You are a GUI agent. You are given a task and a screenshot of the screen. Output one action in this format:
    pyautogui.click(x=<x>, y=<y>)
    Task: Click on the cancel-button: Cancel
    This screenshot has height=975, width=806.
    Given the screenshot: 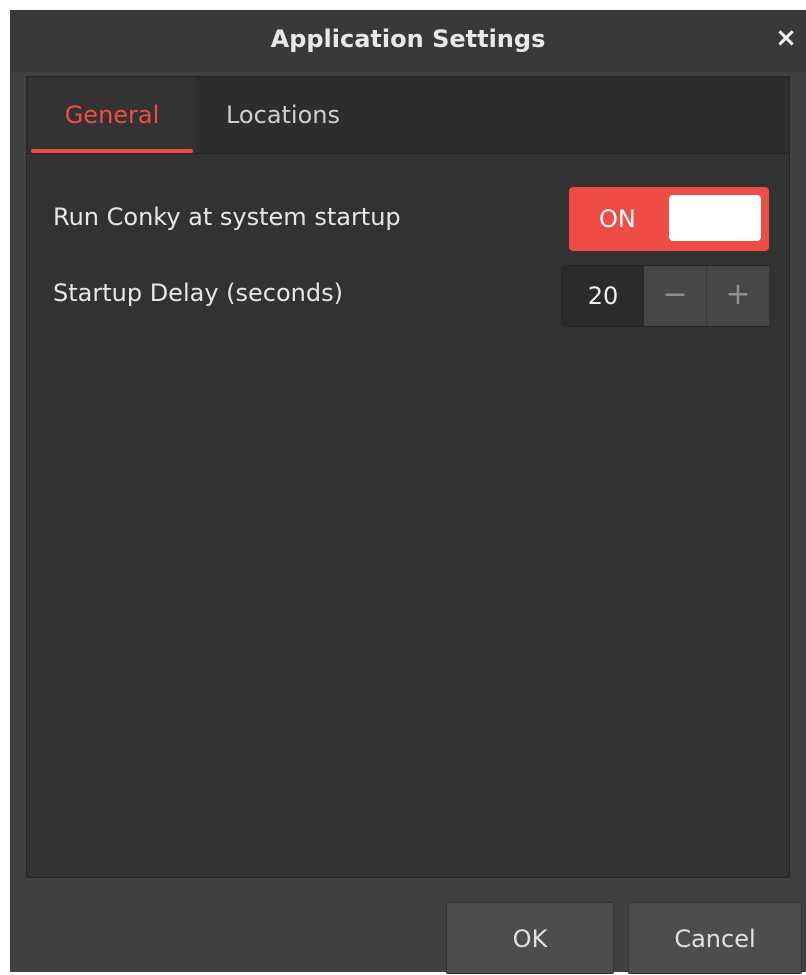 What is the action you would take?
    pyautogui.click(x=715, y=938)
    